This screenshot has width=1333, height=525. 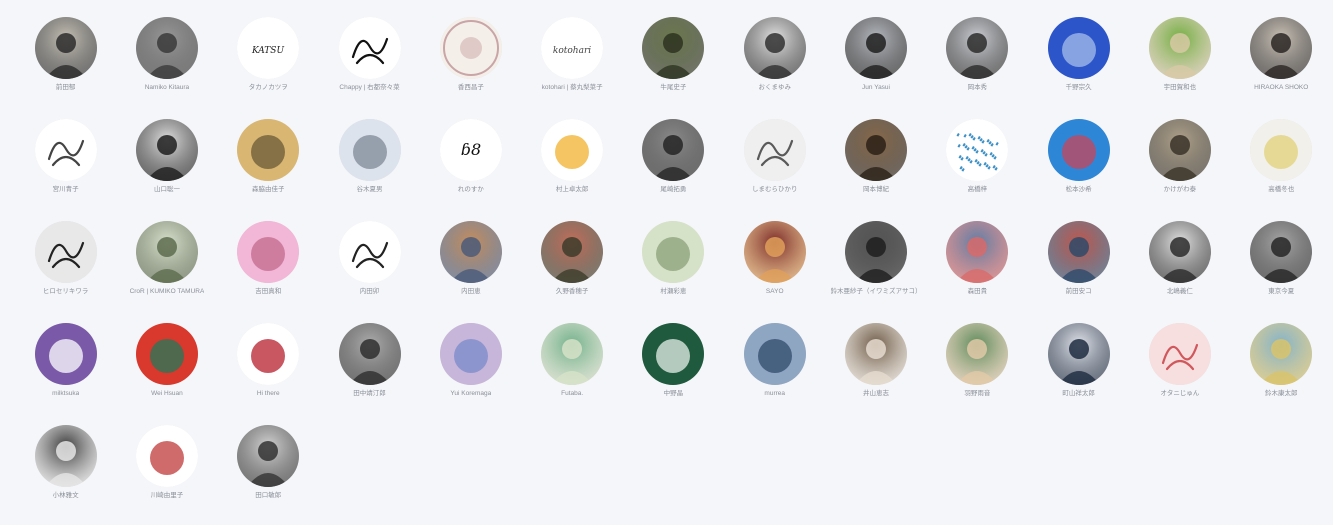 What do you see at coordinates (673, 189) in the screenshot?
I see `member-name: 尾崎拓勇` at bounding box center [673, 189].